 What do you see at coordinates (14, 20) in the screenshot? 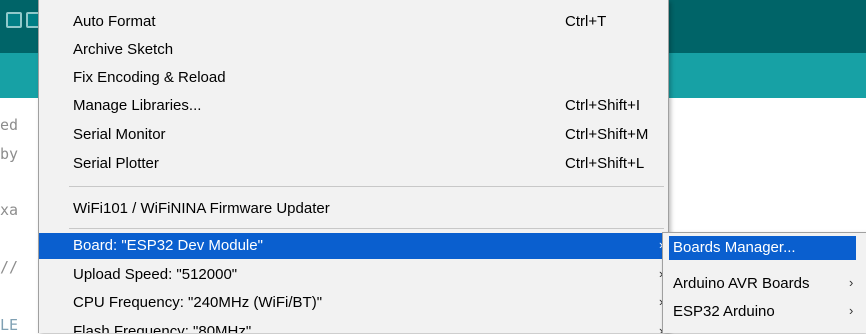
I see `verify-icon` at bounding box center [14, 20].